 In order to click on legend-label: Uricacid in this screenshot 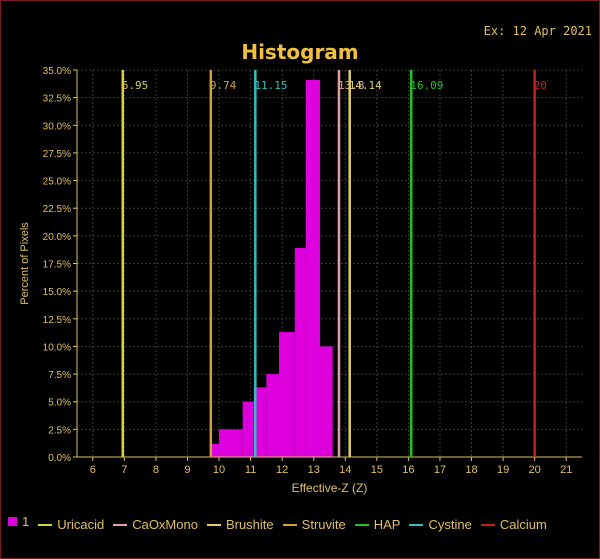, I will do `click(81, 524)`.